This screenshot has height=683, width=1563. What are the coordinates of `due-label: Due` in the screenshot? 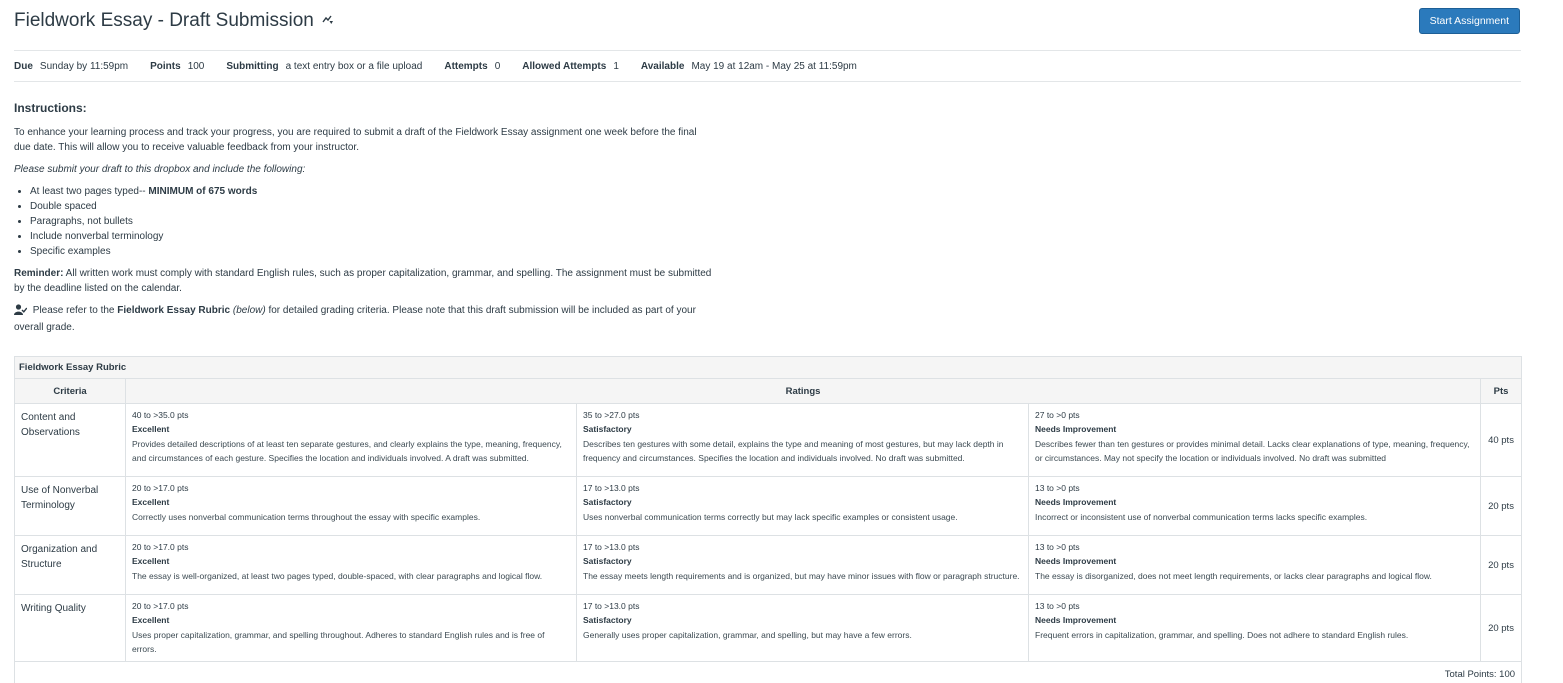 It's located at (23, 66).